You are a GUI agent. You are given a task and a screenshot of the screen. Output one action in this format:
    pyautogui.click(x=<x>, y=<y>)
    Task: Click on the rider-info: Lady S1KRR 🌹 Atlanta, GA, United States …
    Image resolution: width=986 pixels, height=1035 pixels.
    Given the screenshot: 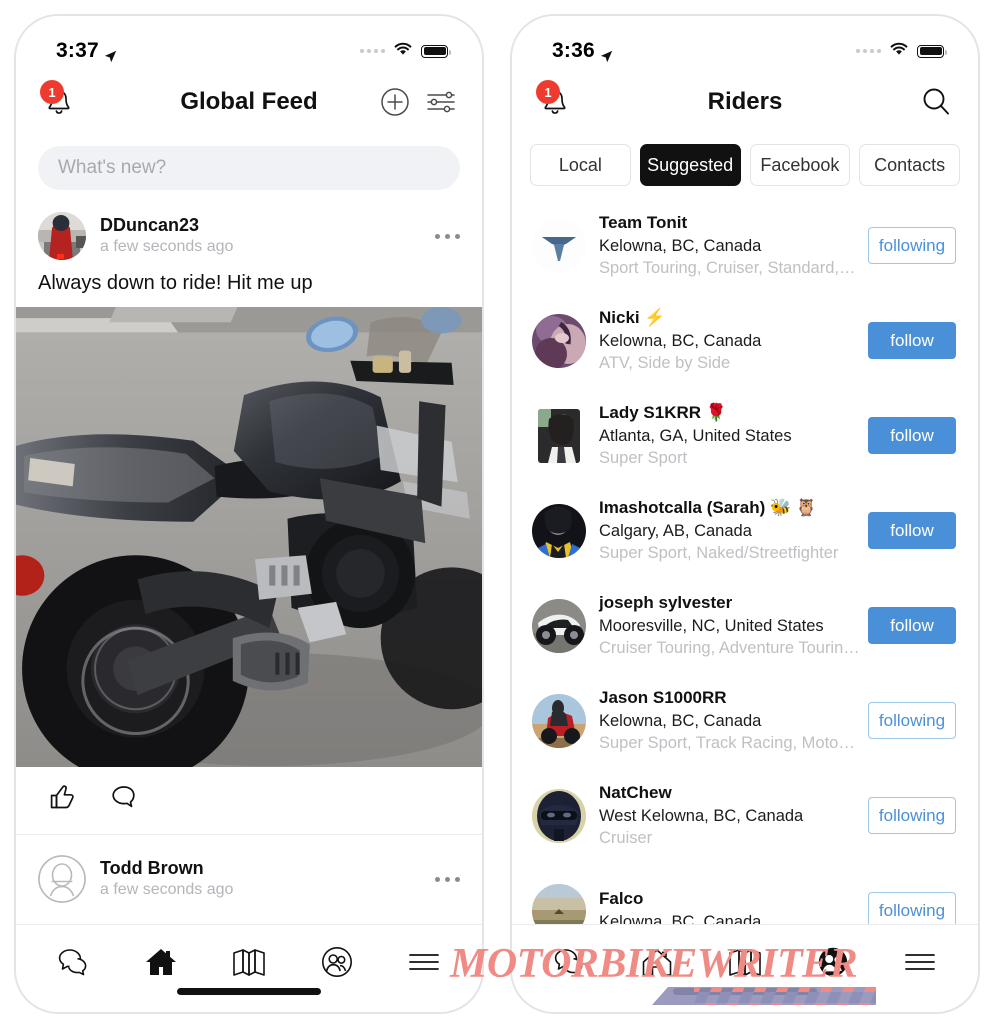 What is the action you would take?
    pyautogui.click(x=729, y=435)
    